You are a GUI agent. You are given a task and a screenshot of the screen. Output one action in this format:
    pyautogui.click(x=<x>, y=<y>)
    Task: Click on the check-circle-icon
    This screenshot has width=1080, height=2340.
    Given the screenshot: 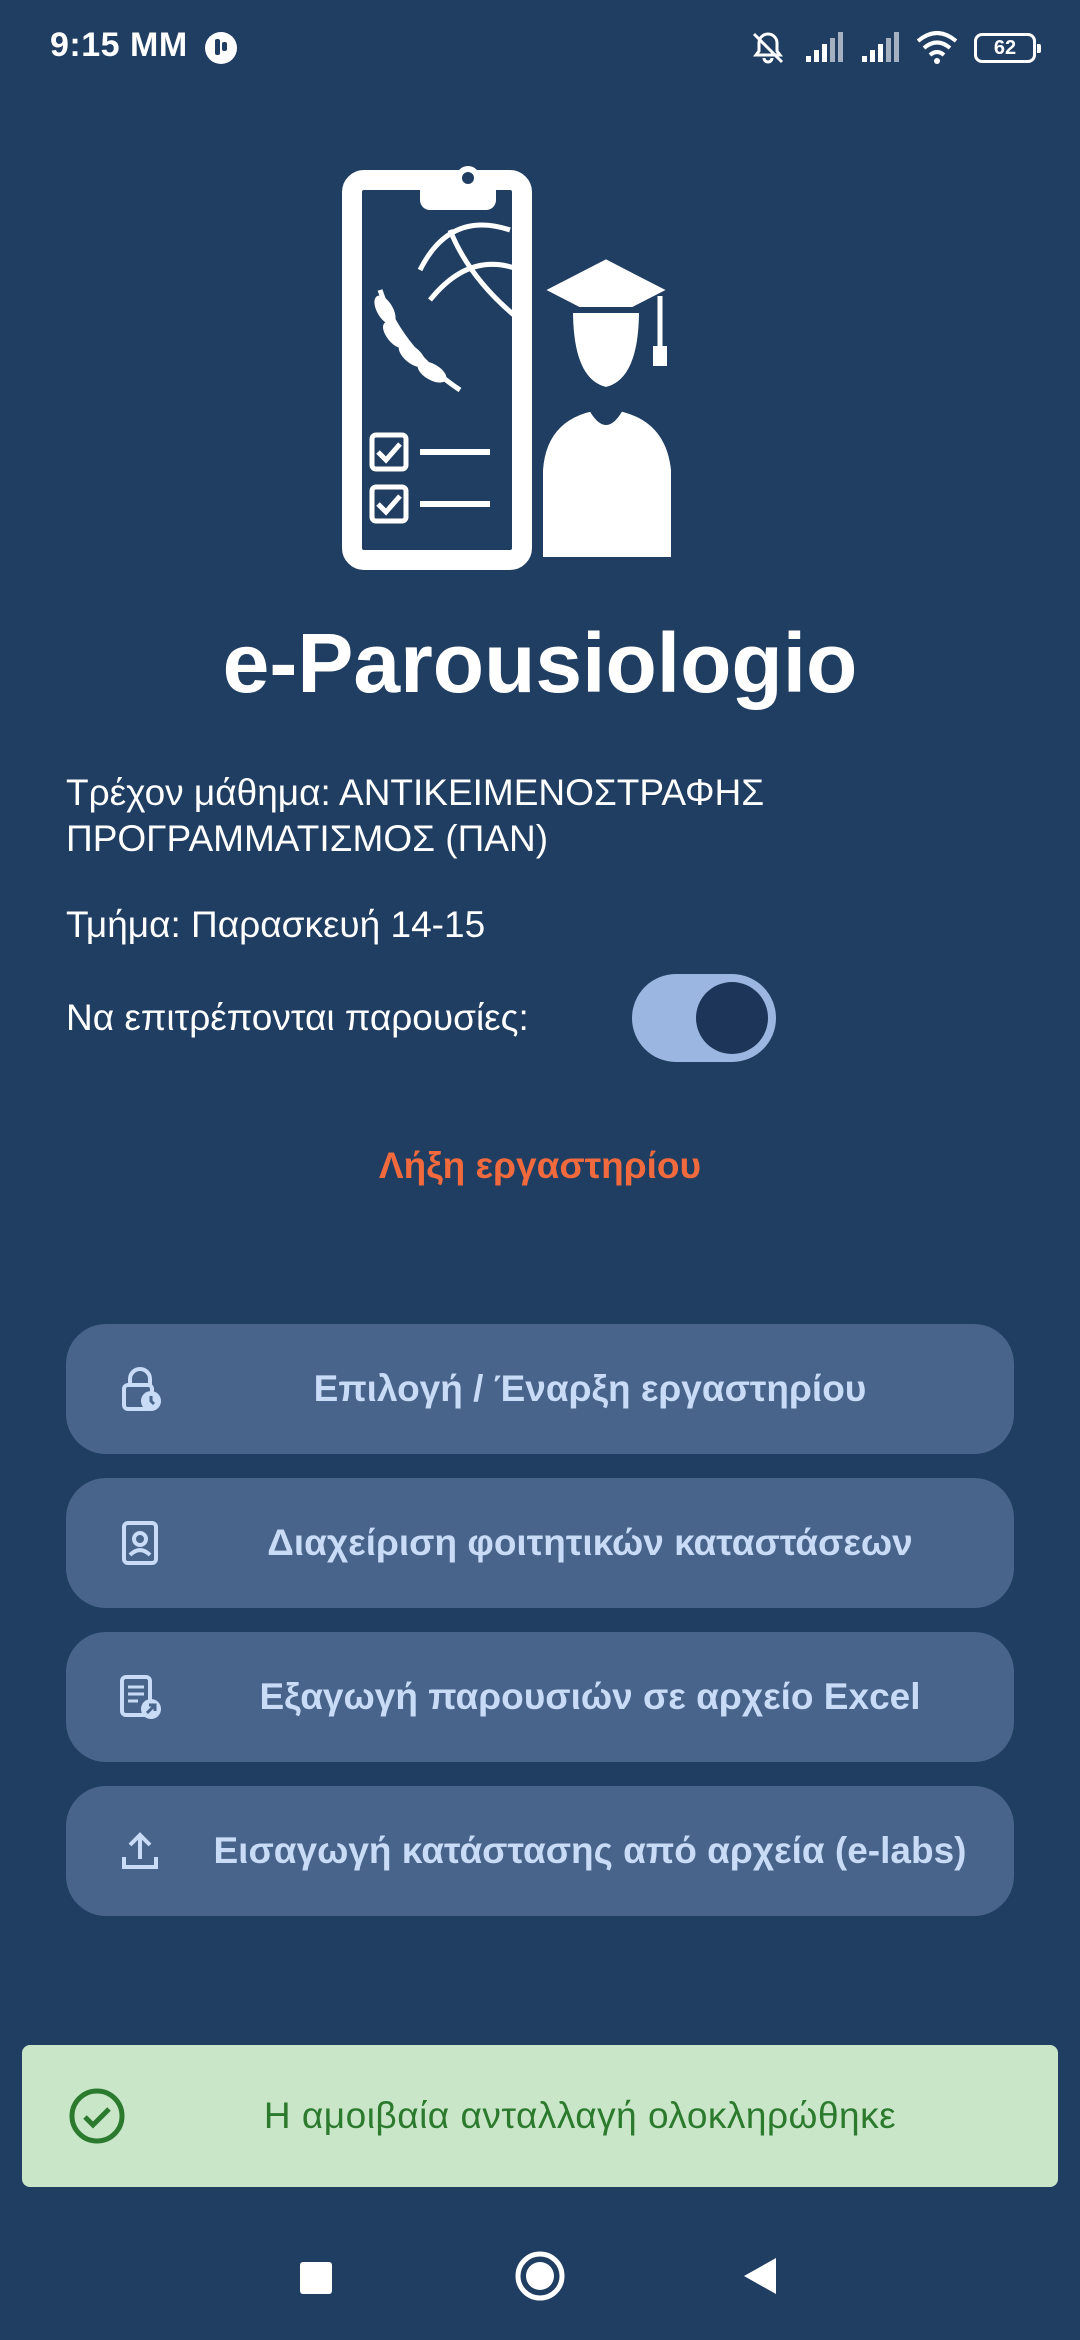 What is the action you would take?
    pyautogui.click(x=97, y=2116)
    